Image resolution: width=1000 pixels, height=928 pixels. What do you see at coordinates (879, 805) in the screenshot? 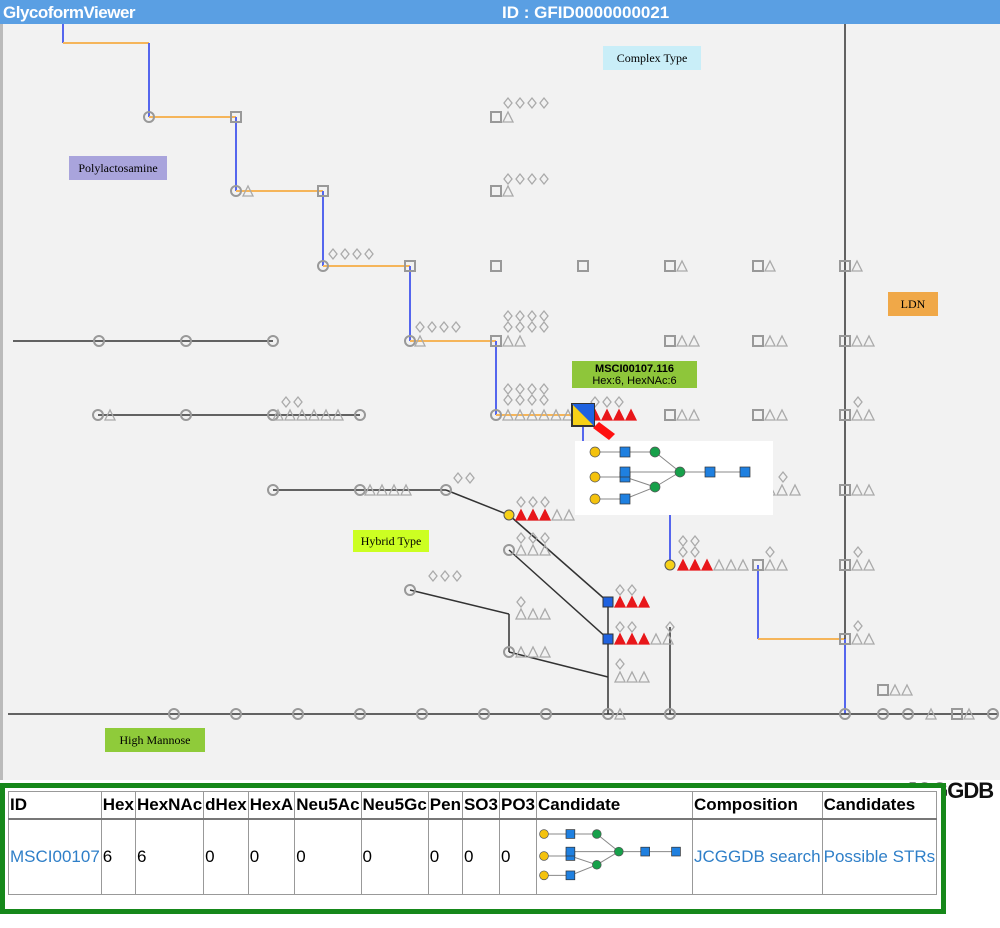
I see `column-header: Candidates` at bounding box center [879, 805].